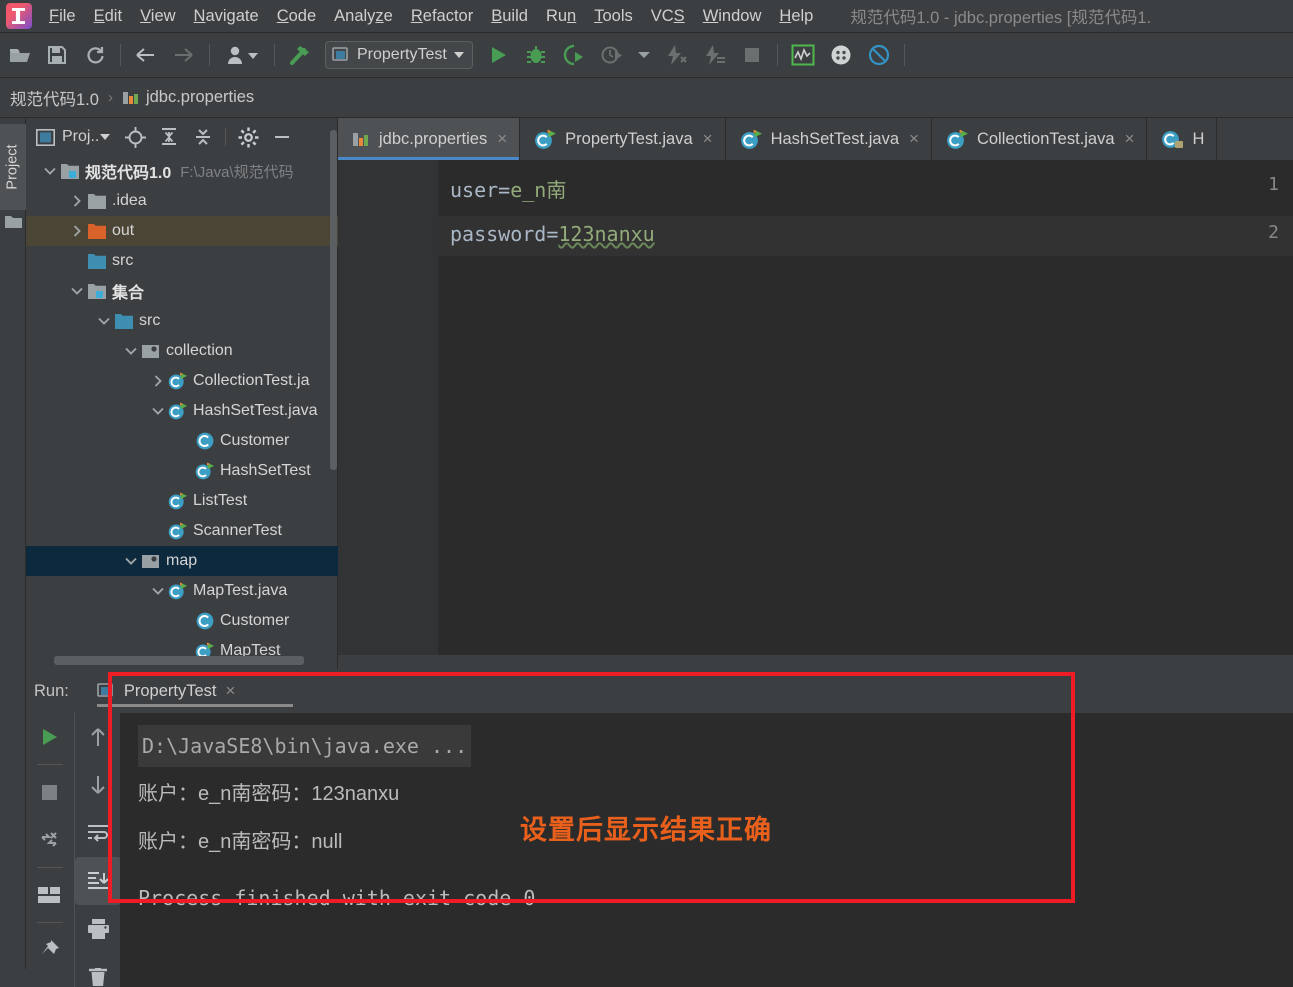 The height and width of the screenshot is (987, 1293). What do you see at coordinates (803, 55) in the screenshot?
I see `activity-monitor-icon` at bounding box center [803, 55].